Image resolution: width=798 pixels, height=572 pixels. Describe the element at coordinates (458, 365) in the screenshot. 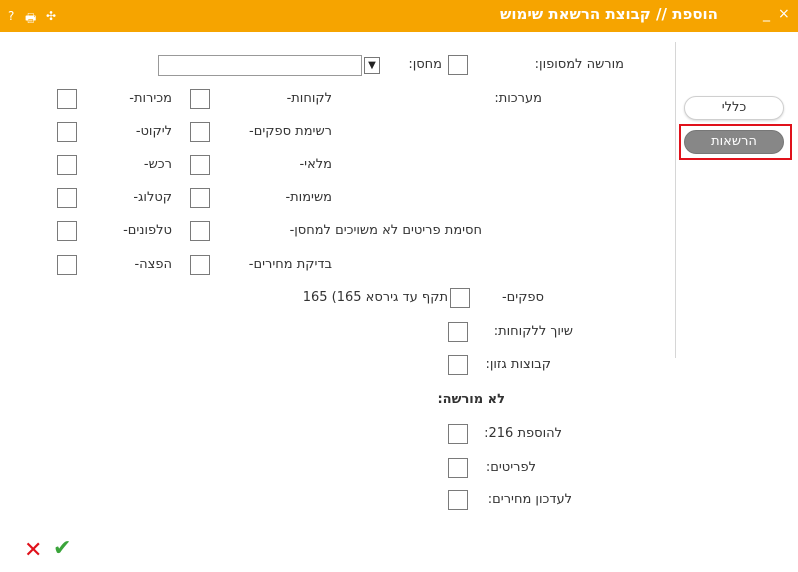

I see `cut-groups-checkbox` at that location.